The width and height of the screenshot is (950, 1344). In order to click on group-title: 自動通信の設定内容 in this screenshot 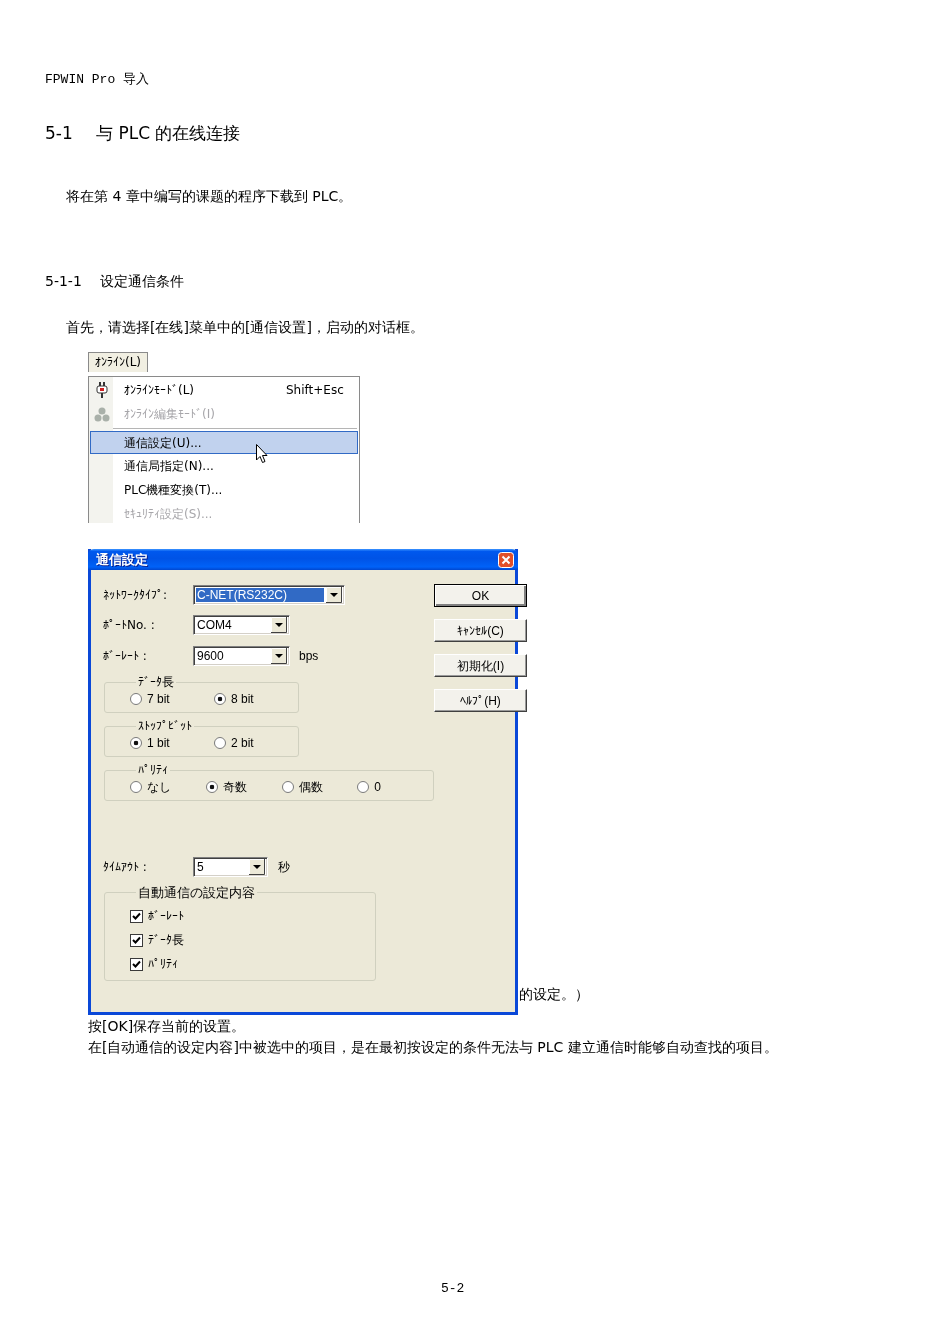, I will do `click(196, 892)`.